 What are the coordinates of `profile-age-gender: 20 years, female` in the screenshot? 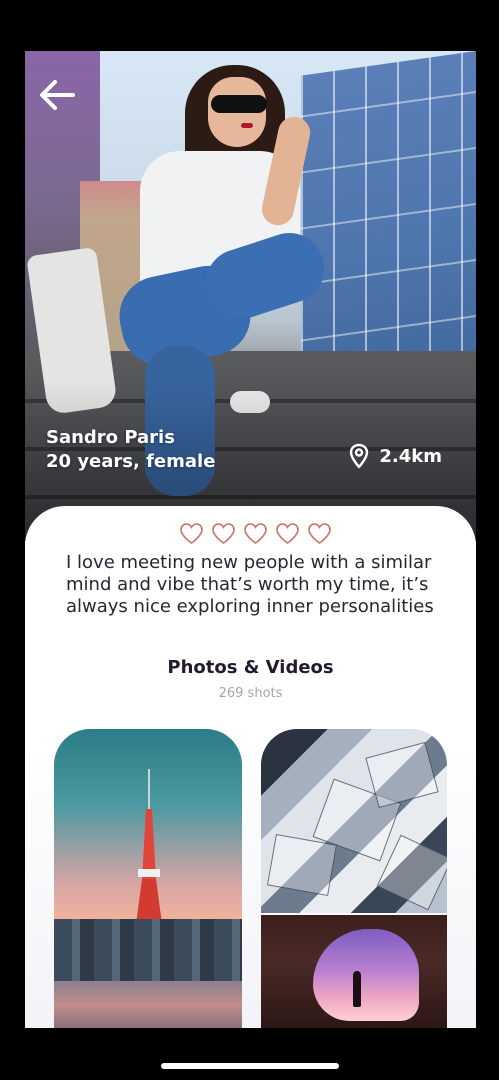 It's located at (131, 461).